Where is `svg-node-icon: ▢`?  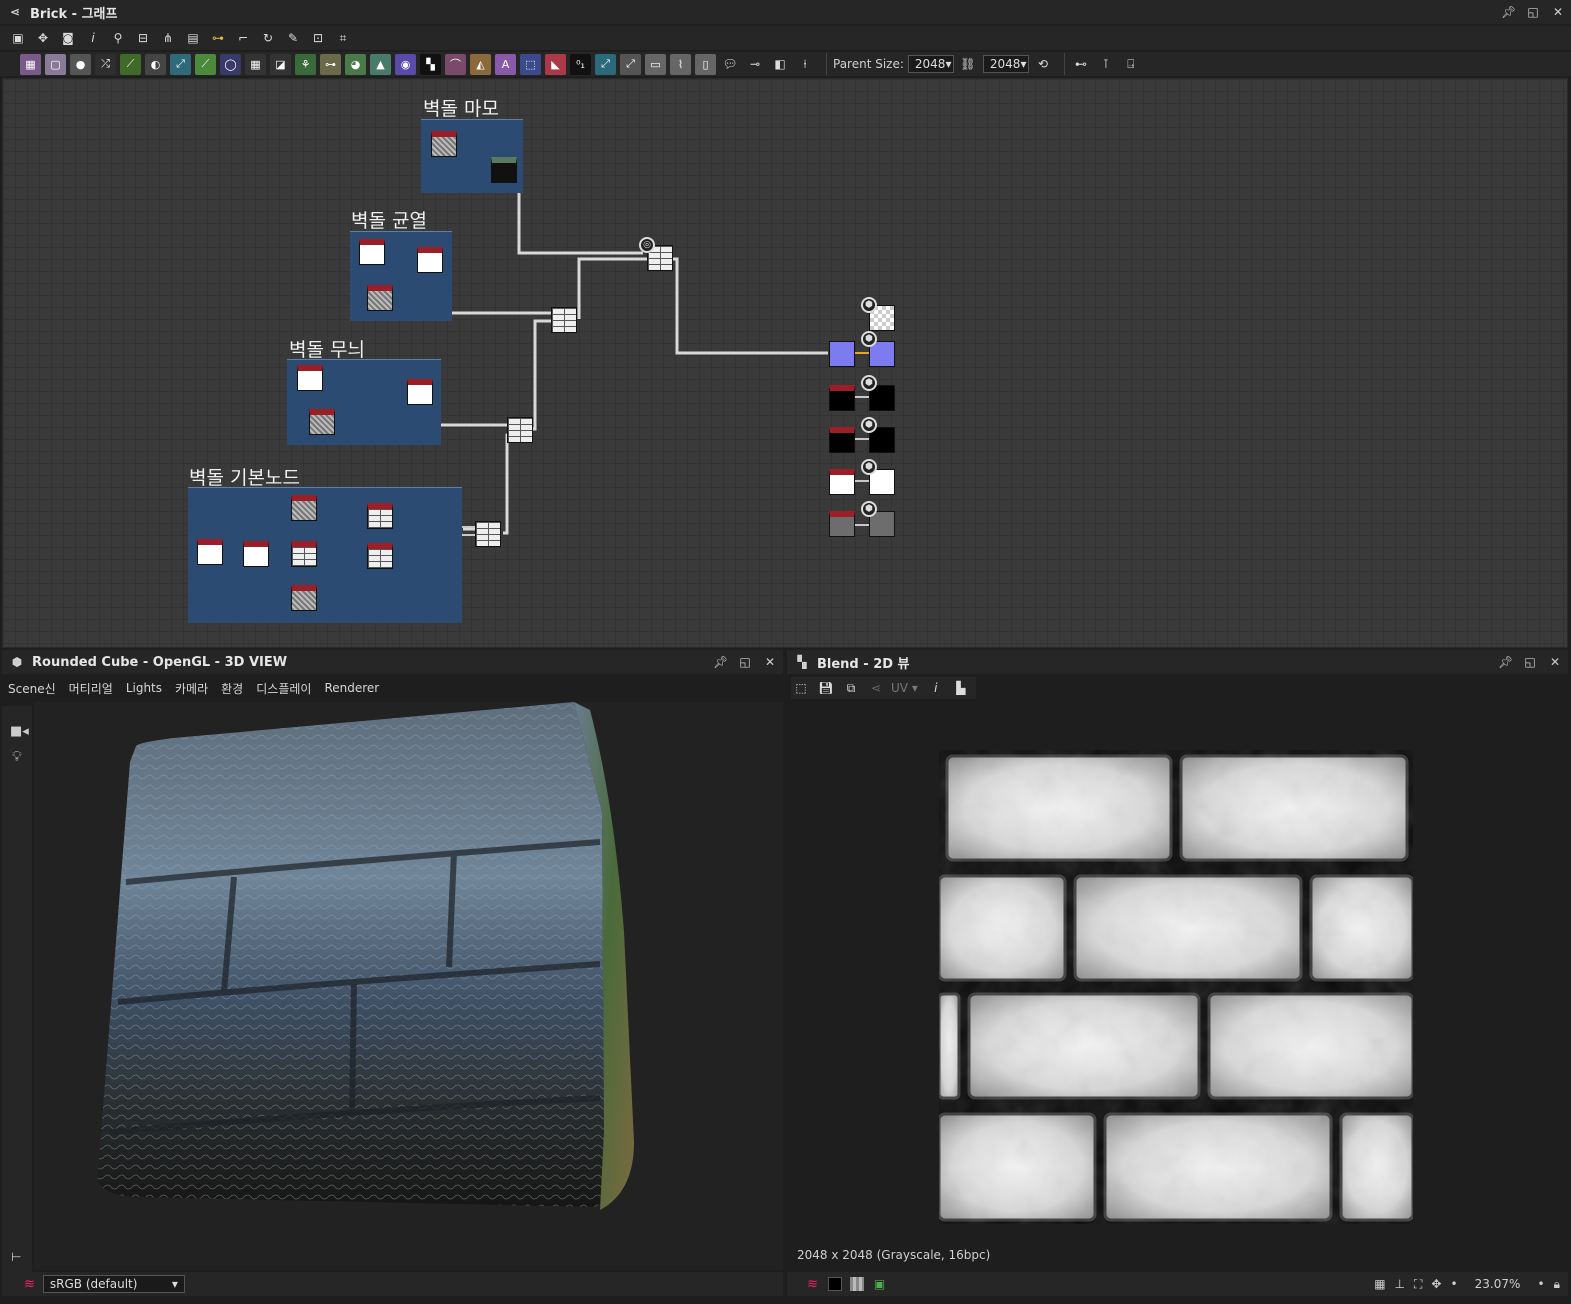 svg-node-icon: ▢ is located at coordinates (55, 64).